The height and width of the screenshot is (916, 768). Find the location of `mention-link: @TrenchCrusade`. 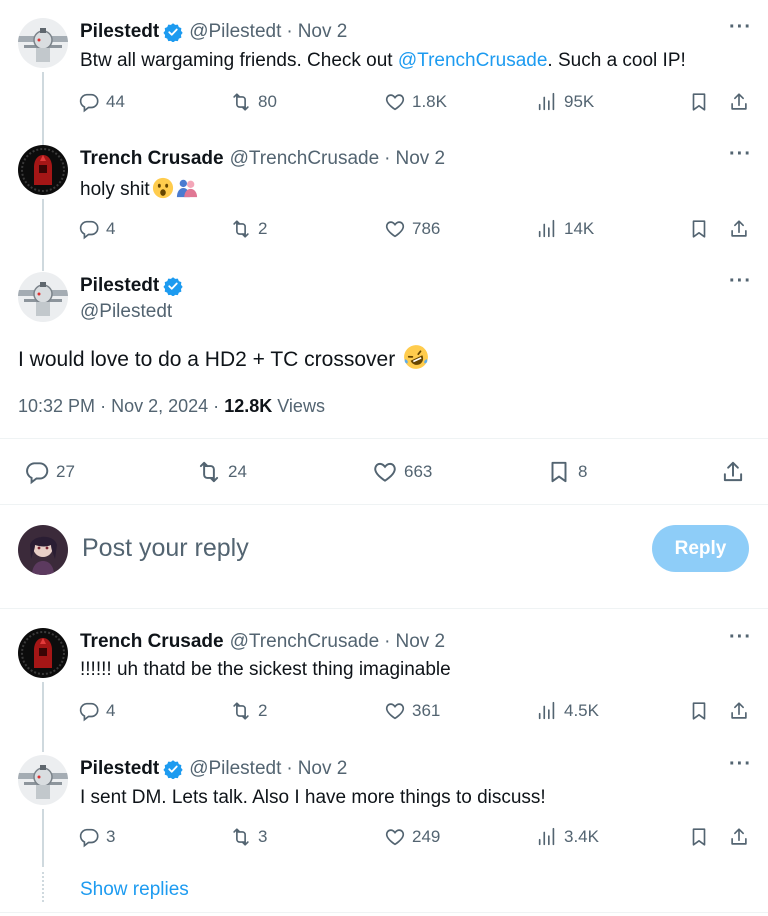

mention-link: @TrenchCrusade is located at coordinates (473, 60).